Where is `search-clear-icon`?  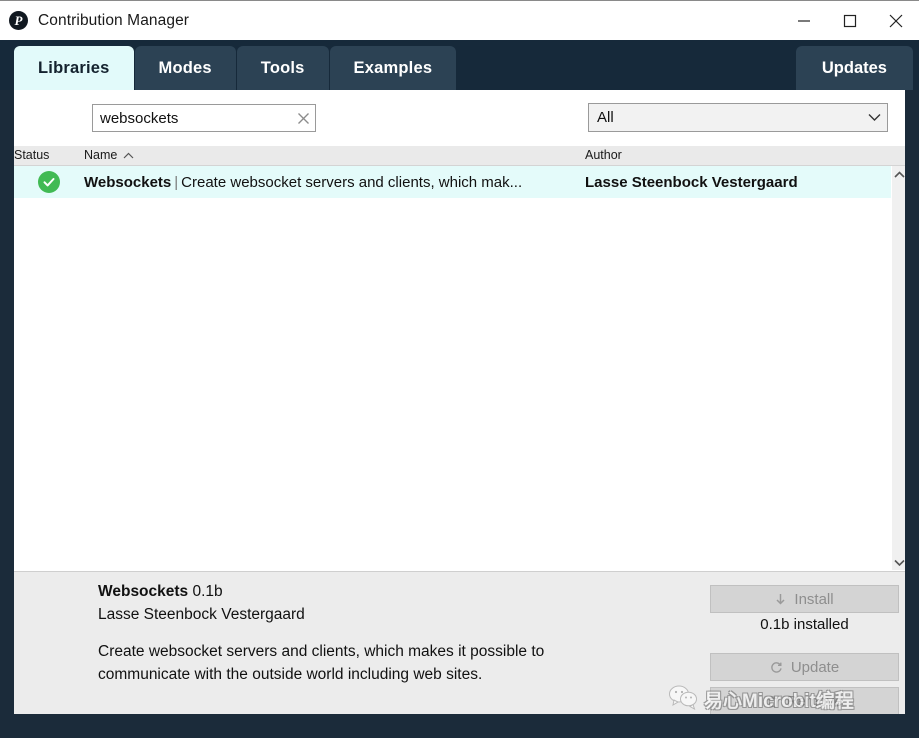 search-clear-icon is located at coordinates (303, 118).